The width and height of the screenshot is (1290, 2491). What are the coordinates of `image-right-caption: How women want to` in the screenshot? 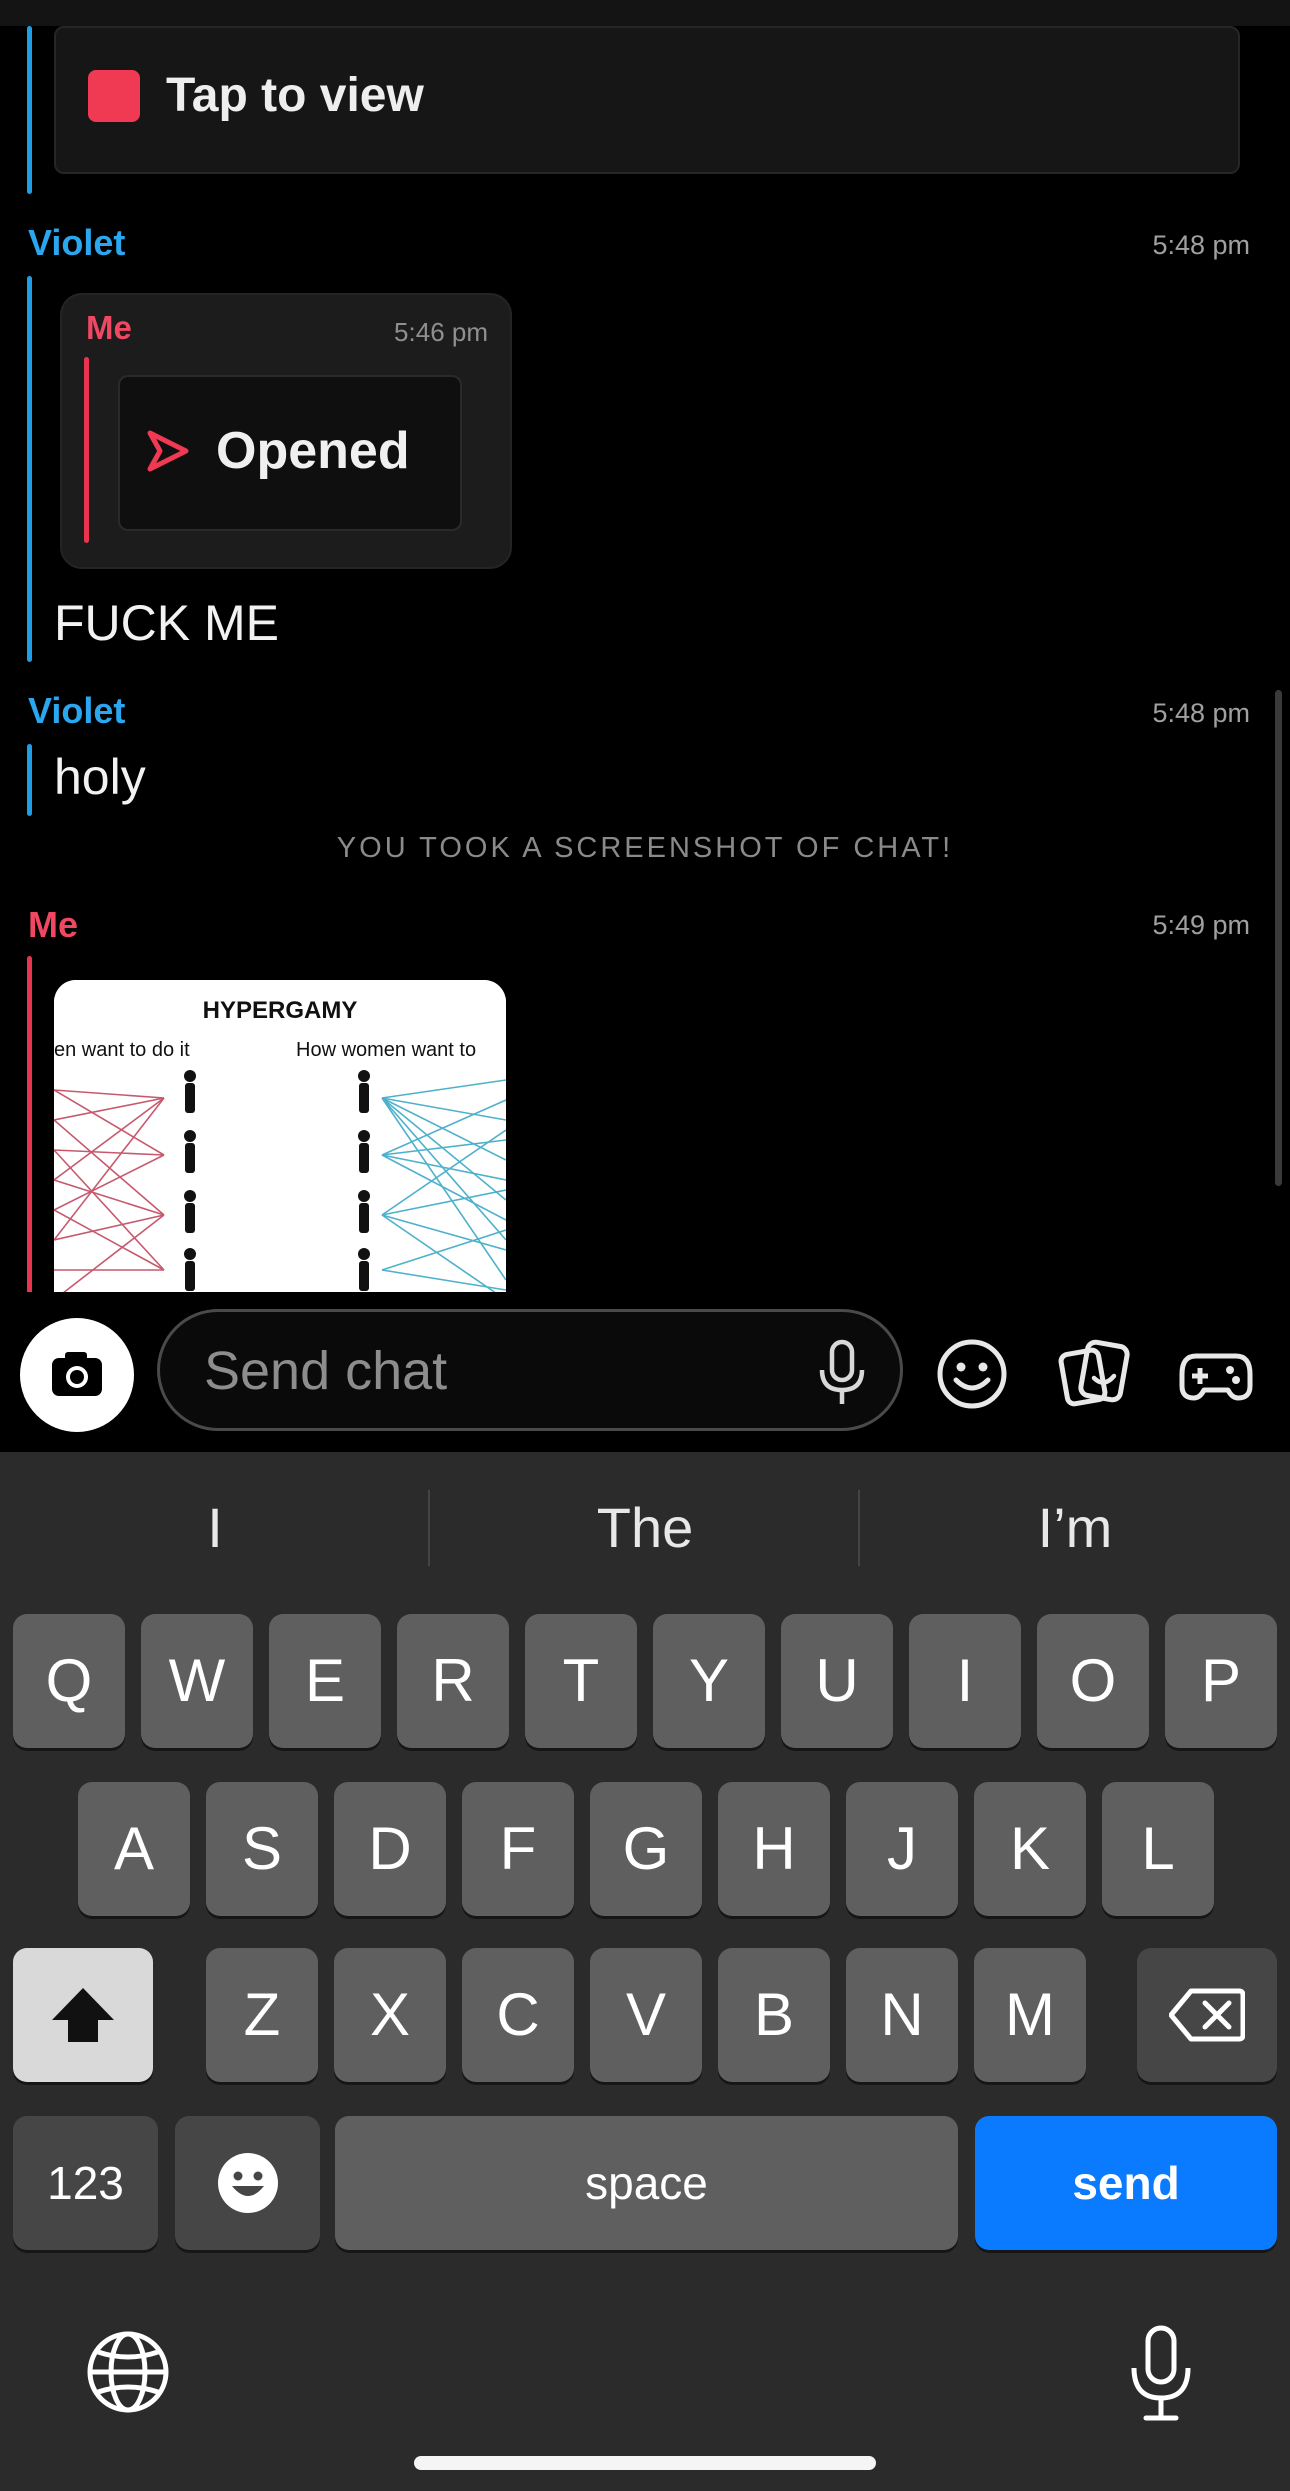 It's located at (386, 1050).